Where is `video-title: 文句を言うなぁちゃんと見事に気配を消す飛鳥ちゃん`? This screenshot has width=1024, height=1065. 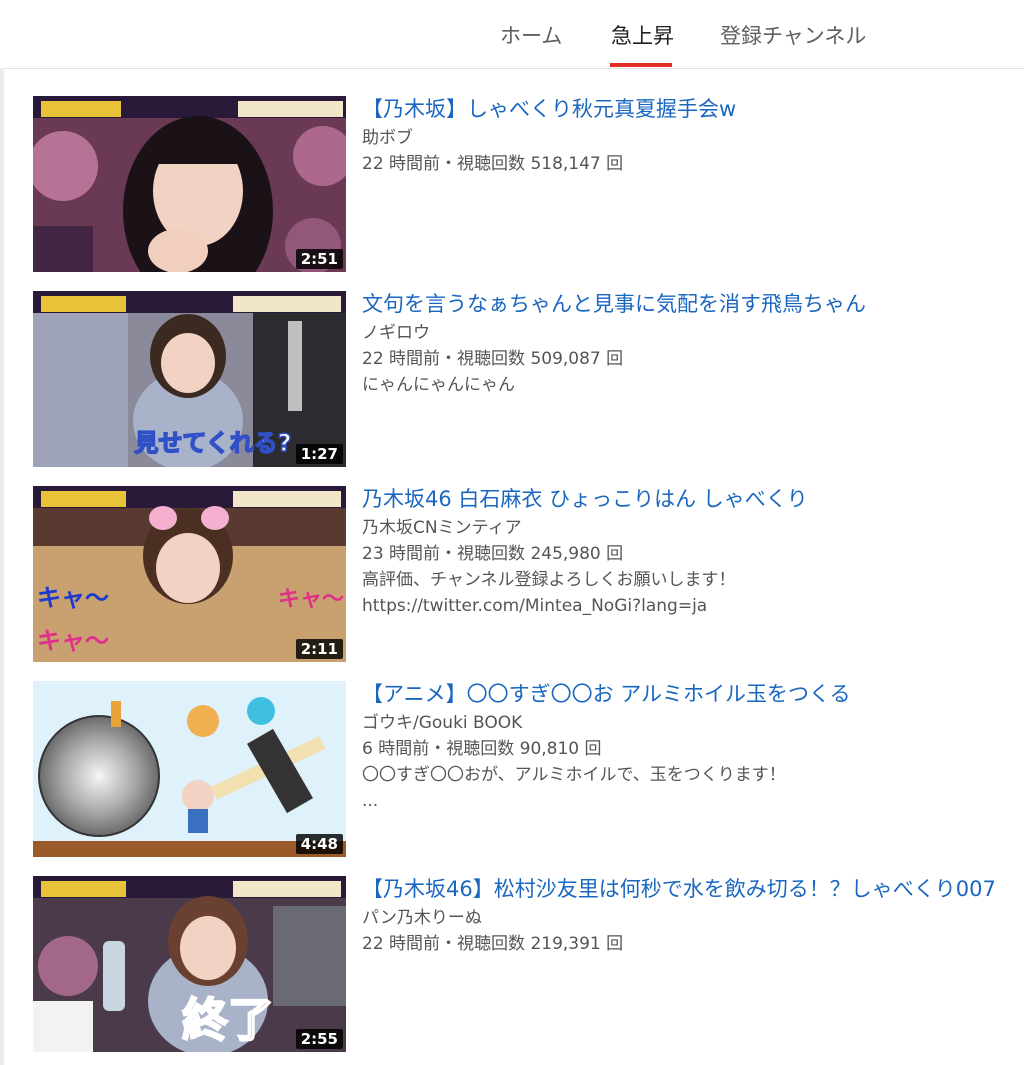
video-title: 文句を言うなぁちゃんと見事に気配を消す飛鳥ちゃん is located at coordinates (693, 304).